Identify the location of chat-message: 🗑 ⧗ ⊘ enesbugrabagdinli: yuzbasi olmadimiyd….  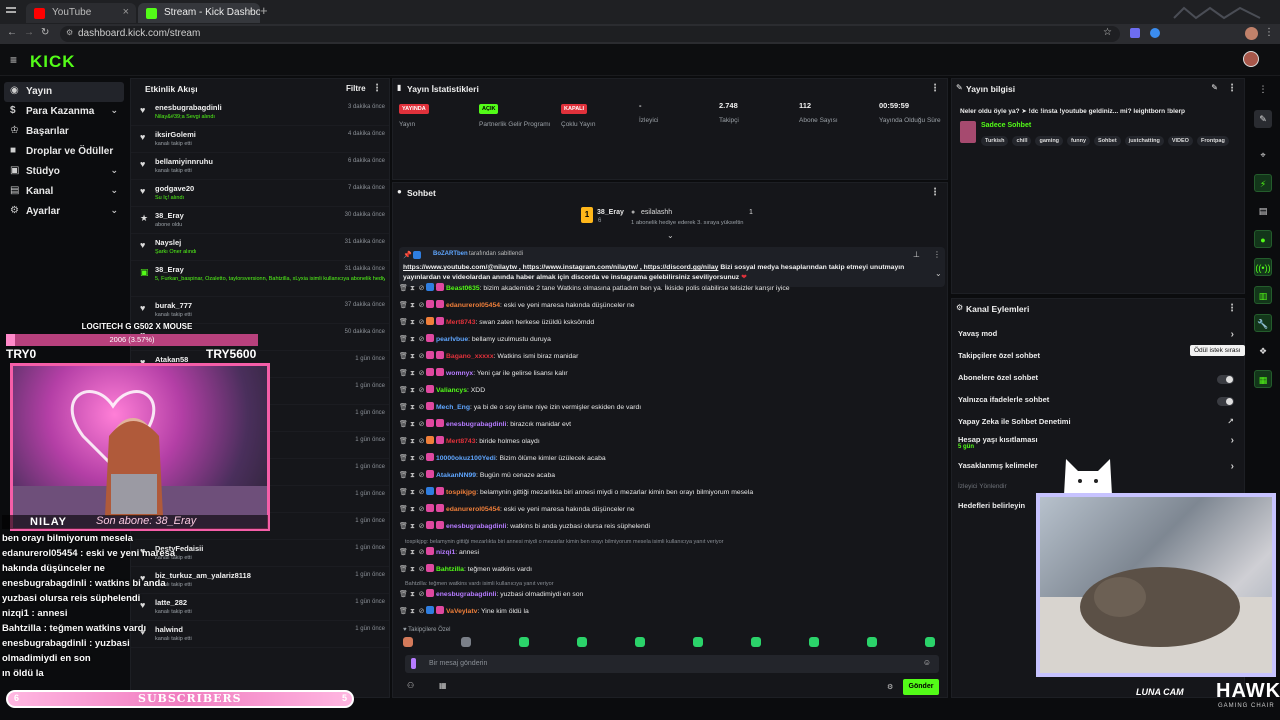
(669, 597).